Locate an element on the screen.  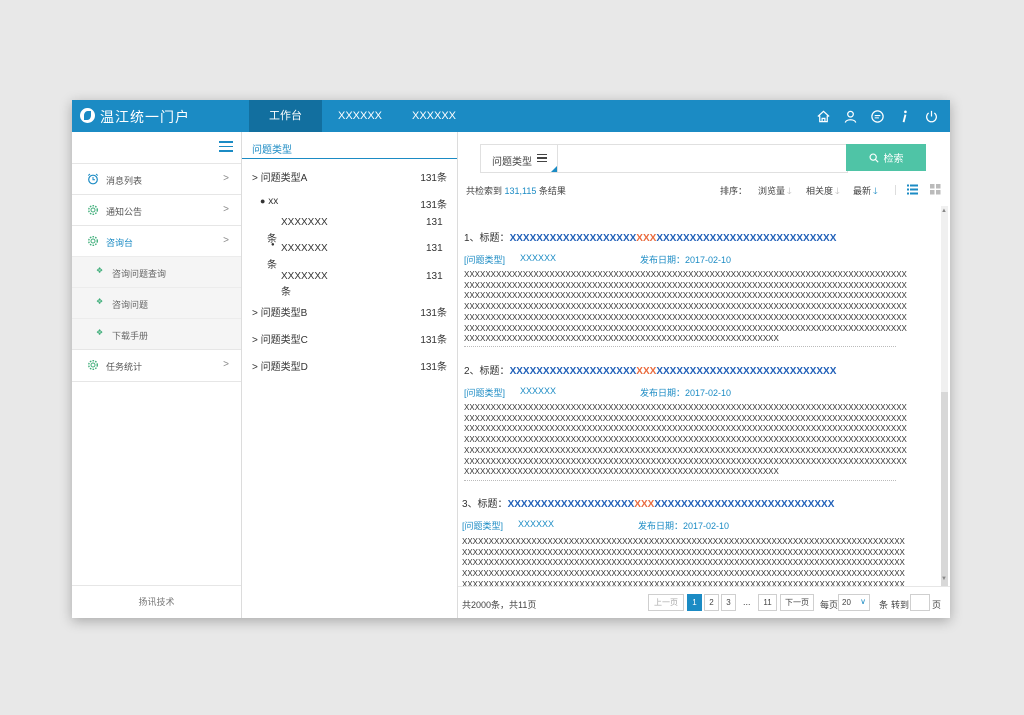
scrollbar-thumb is located at coordinates (944, 489).